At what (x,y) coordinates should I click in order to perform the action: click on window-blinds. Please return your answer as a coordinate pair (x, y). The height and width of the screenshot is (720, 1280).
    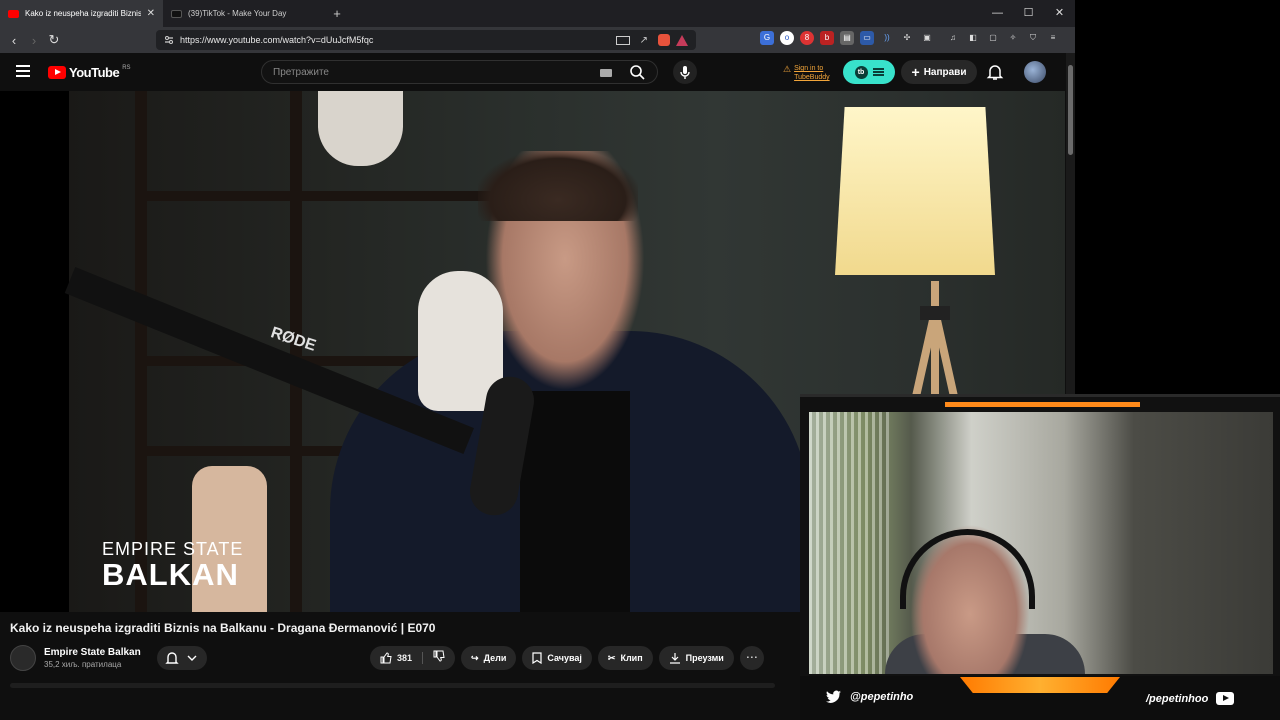
    Looking at the image, I should click on (849, 543).